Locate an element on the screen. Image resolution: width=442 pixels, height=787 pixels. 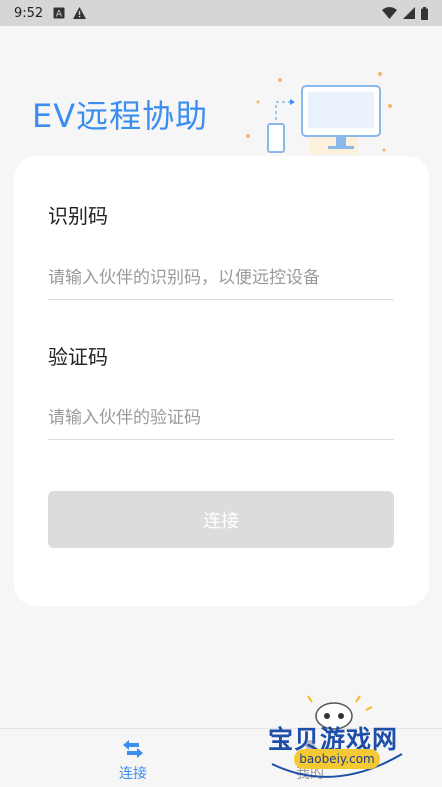
battery-icon is located at coordinates (424, 13).